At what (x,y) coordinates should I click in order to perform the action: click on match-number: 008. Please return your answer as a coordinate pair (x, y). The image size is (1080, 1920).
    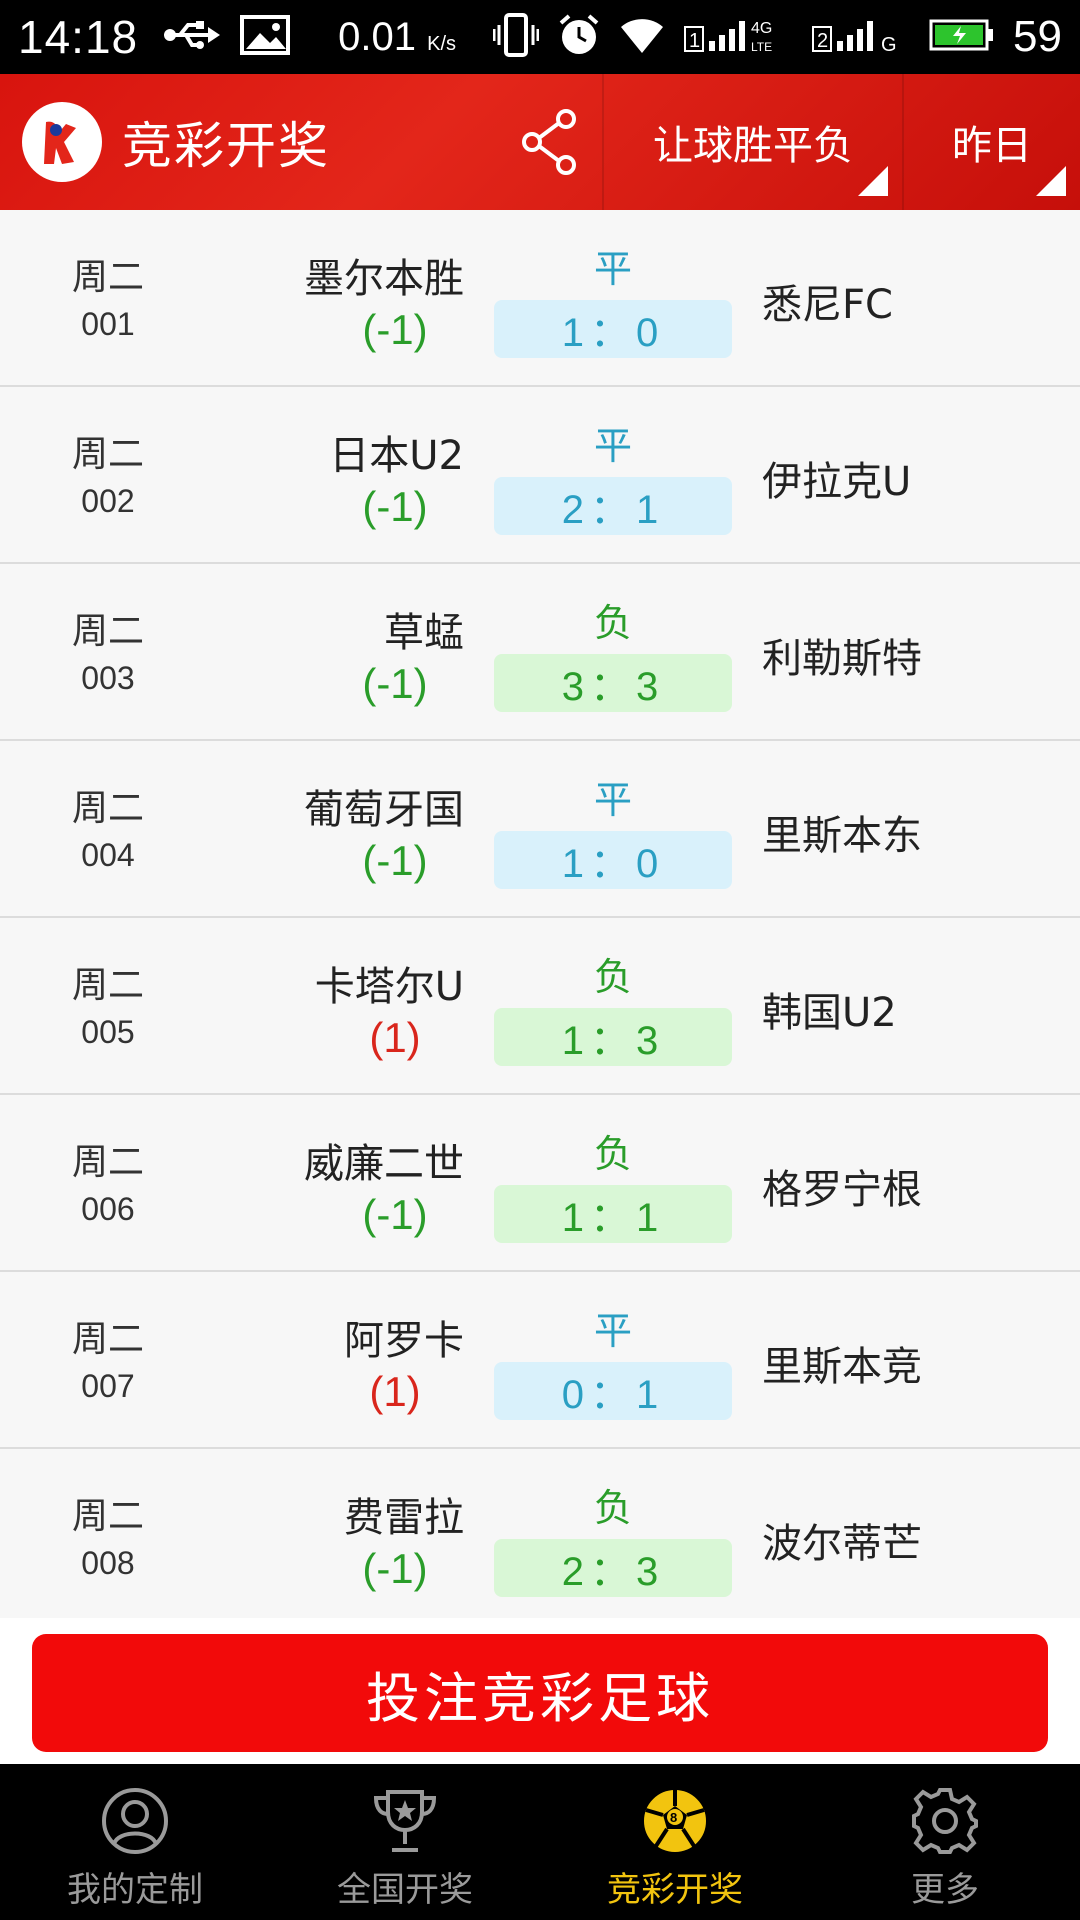
    Looking at the image, I should click on (108, 1563).